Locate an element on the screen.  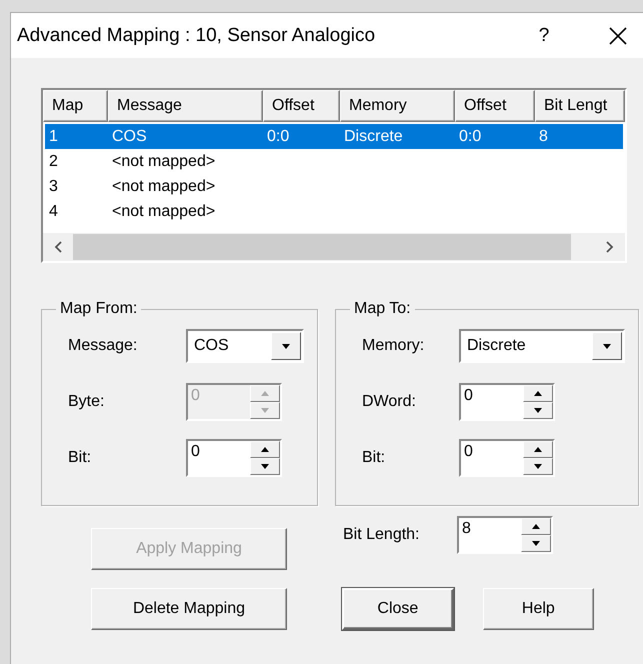
spin-field: 8 is located at coordinates (505, 535).